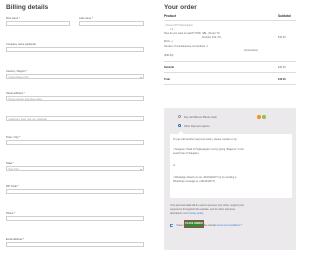 Image resolution: width=320 pixels, height=265 pixels. Describe the element at coordinates (38, 23) in the screenshot. I see `first-name-field` at that location.